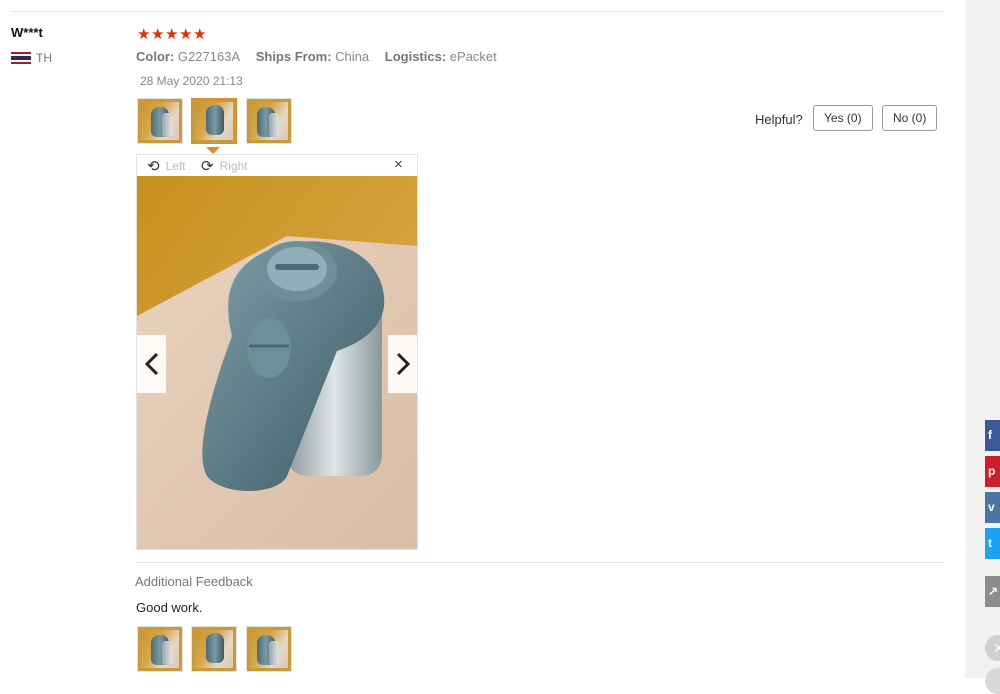  What do you see at coordinates (207, 166) in the screenshot?
I see `rotate-right-icon: ⟳` at bounding box center [207, 166].